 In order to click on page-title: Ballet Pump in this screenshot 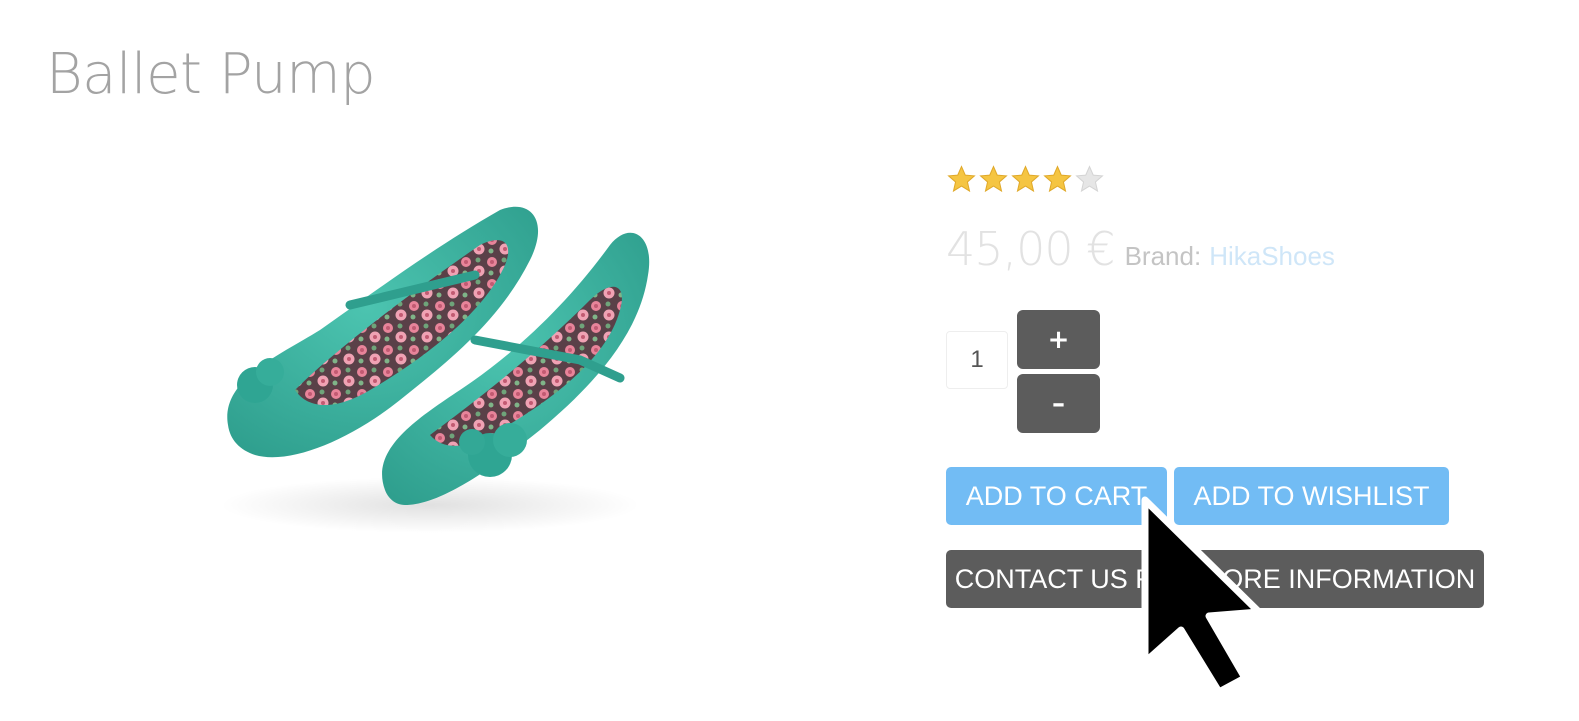, I will do `click(211, 74)`.